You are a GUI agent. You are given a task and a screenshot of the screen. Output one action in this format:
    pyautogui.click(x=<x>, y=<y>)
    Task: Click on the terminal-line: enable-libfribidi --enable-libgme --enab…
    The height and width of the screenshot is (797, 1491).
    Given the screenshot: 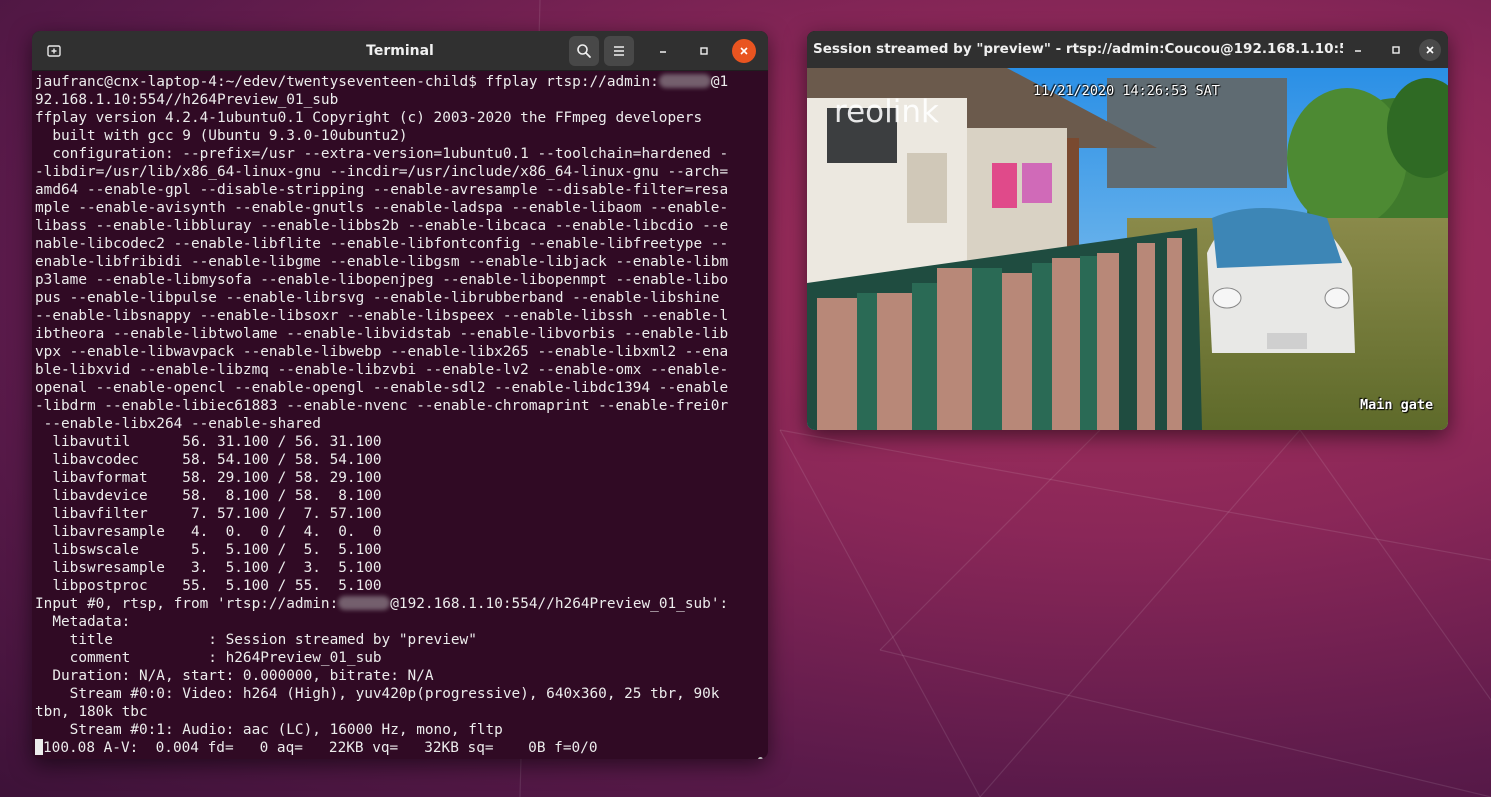 What is the action you would take?
    pyautogui.click(x=401, y=262)
    